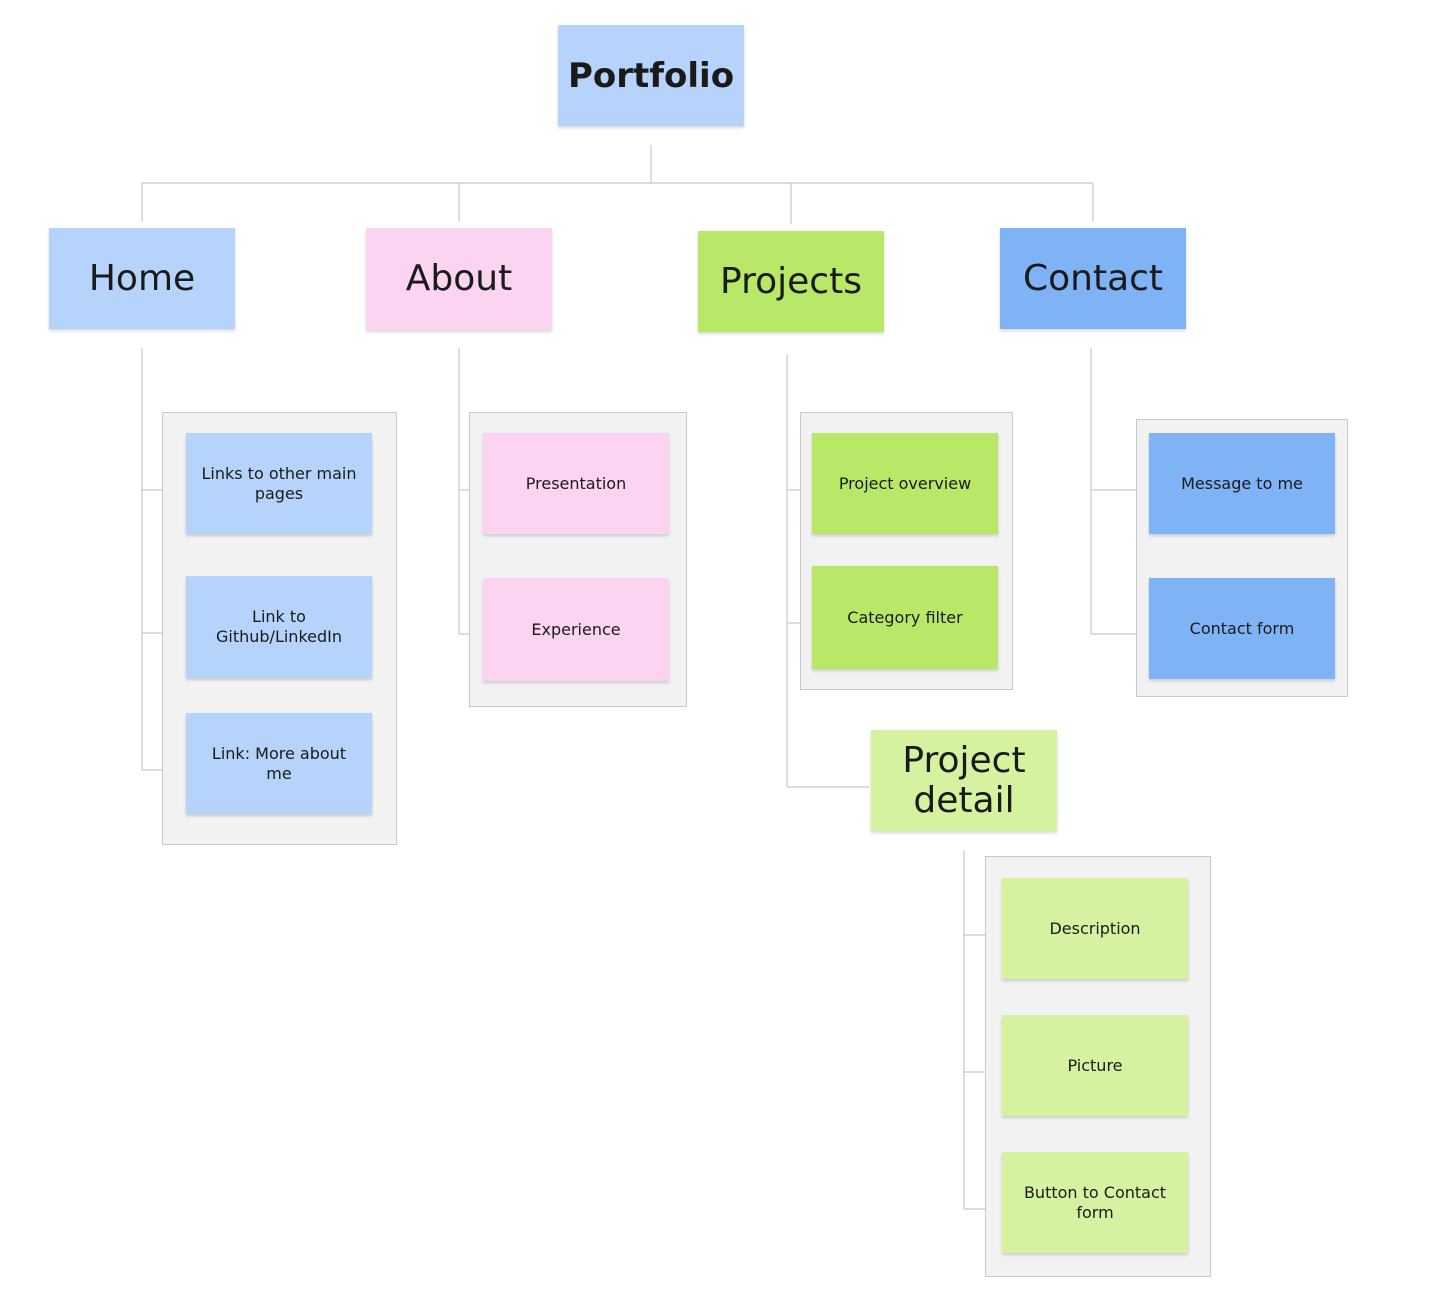 Image resolution: width=1429 pixels, height=1295 pixels. I want to click on projects-item-label: Project overview, so click(905, 483).